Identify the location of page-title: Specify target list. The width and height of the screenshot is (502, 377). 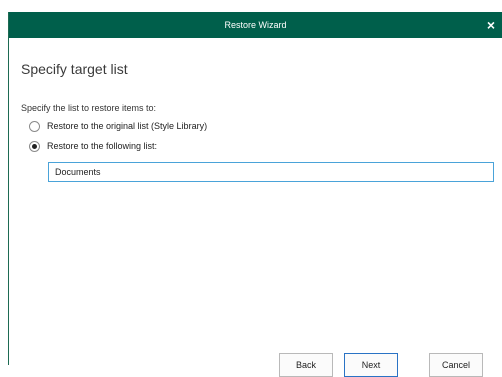
(74, 69).